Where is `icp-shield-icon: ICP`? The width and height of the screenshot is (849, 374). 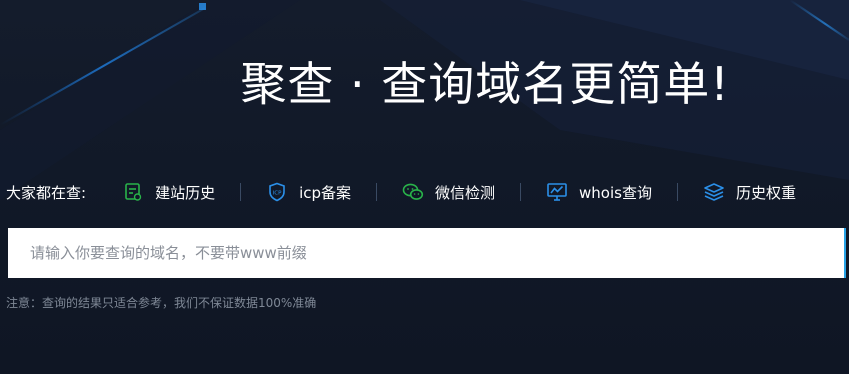
icp-shield-icon: ICP is located at coordinates (277, 192).